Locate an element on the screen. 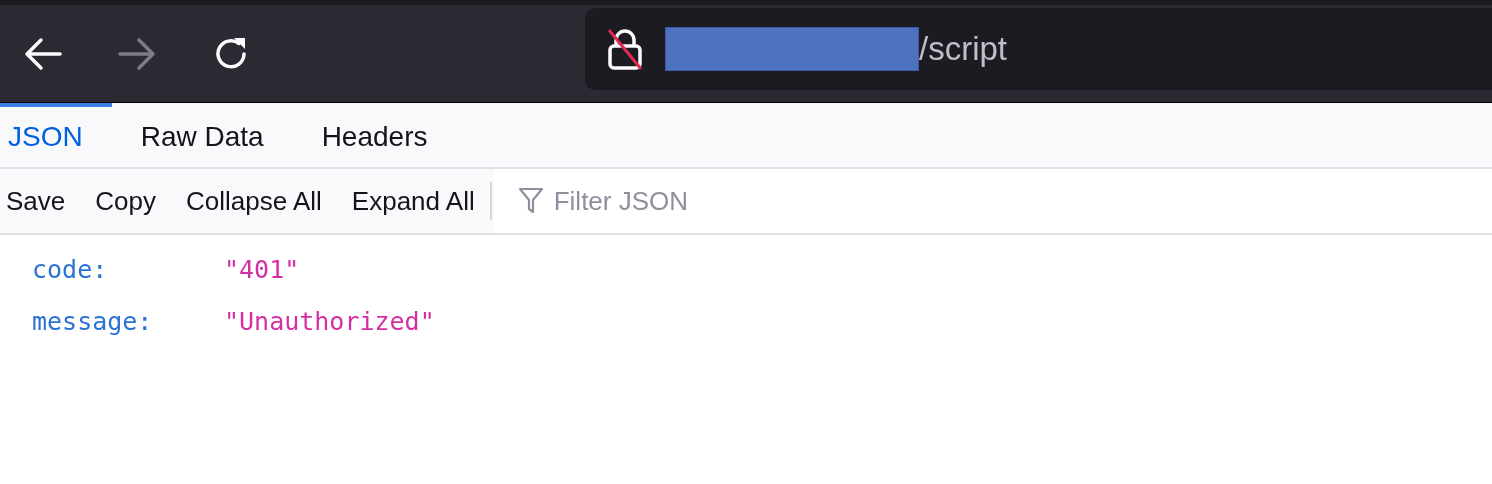 The width and height of the screenshot is (1492, 484). url-path: /script is located at coordinates (963, 49).